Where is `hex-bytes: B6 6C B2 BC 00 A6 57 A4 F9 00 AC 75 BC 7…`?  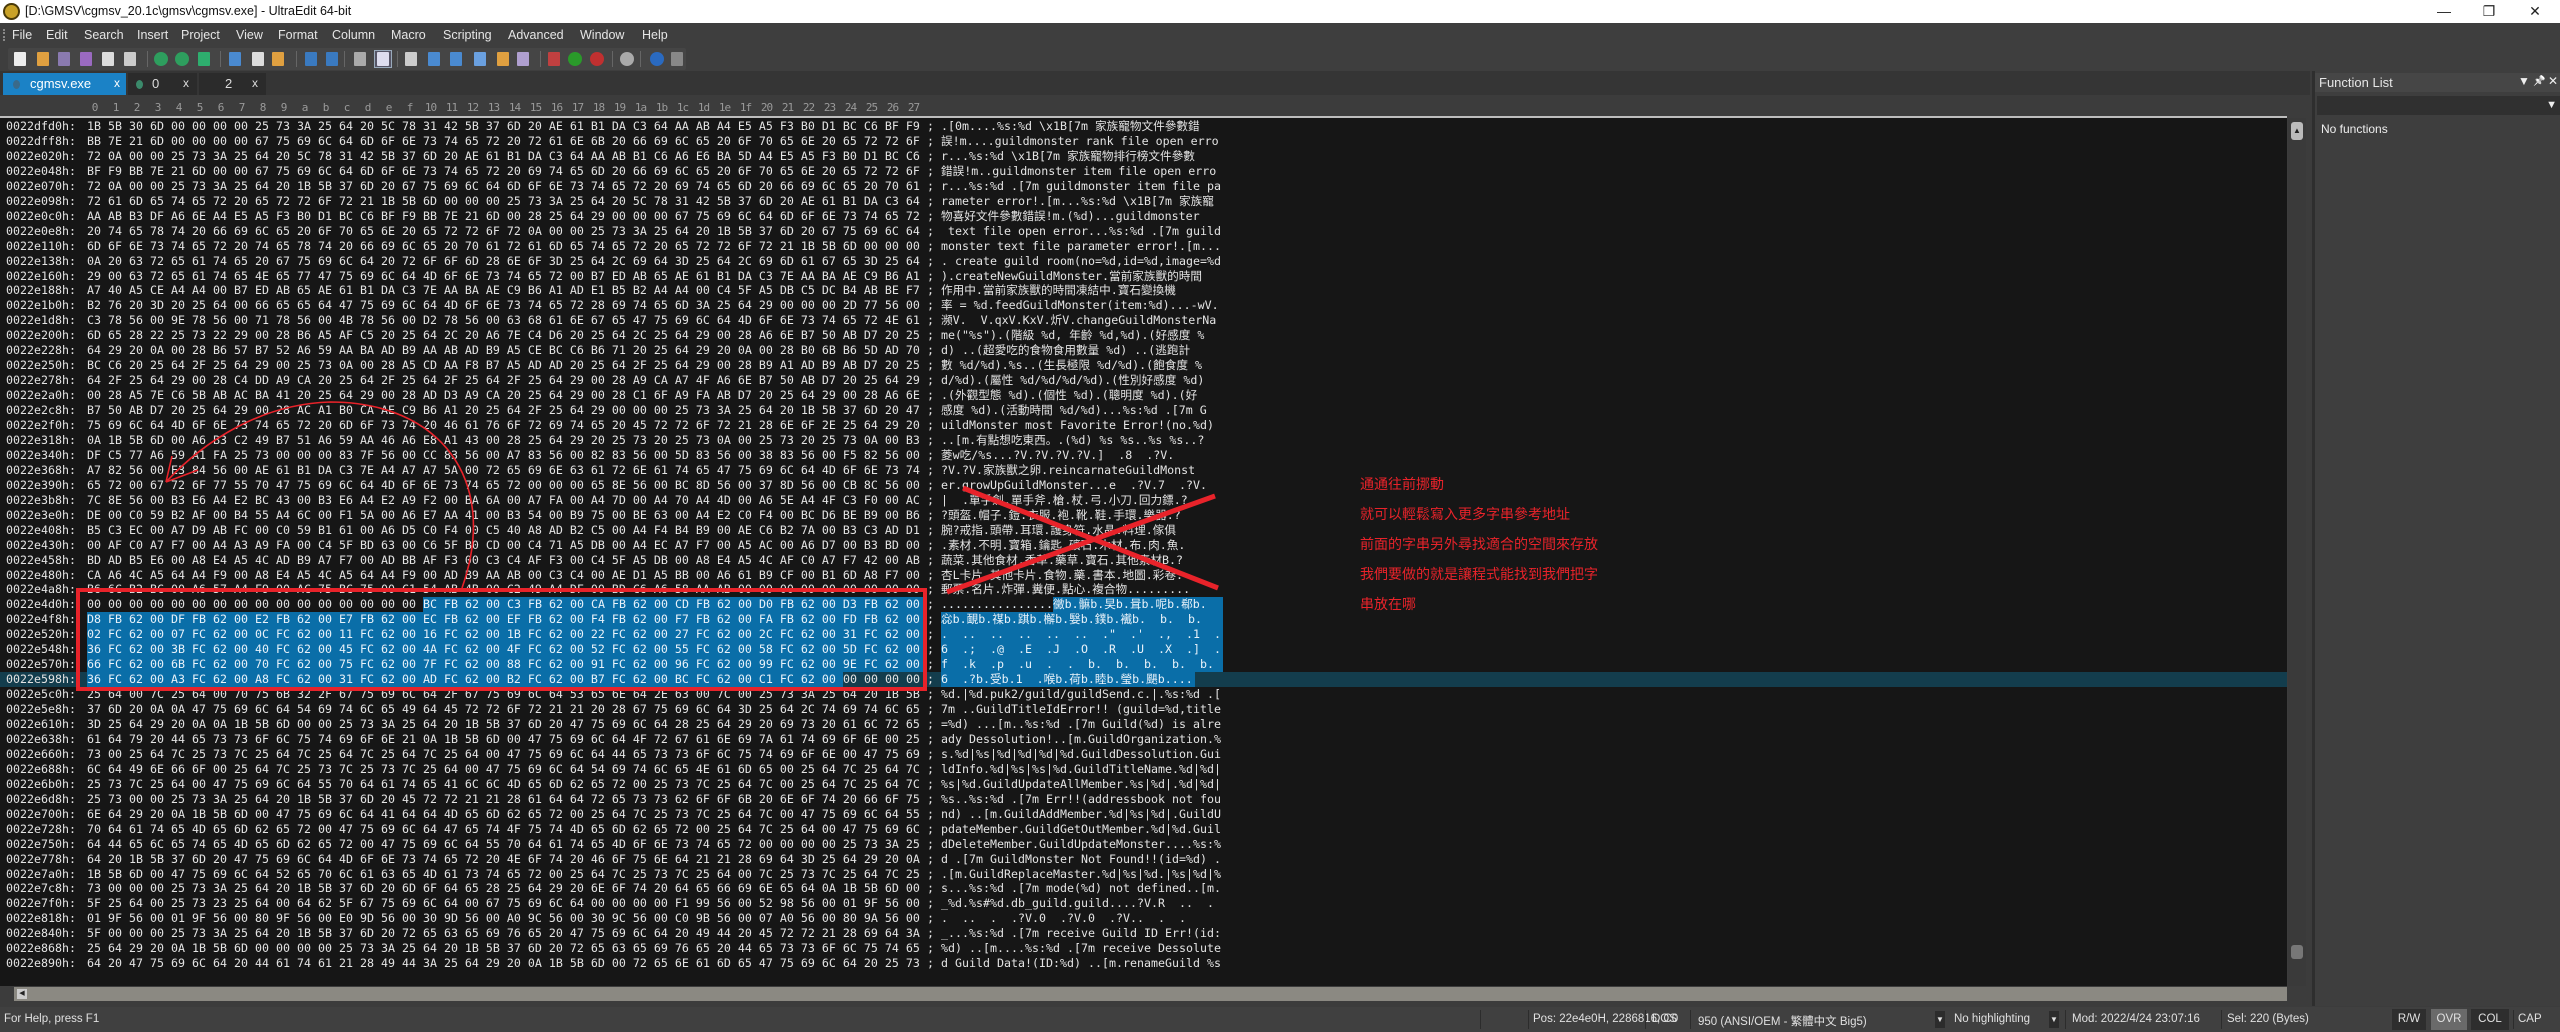
hex-bytes: B6 6C B2 BC 00 A6 57 A4 F9 00 AC 75 BC 7… is located at coordinates (503, 589).